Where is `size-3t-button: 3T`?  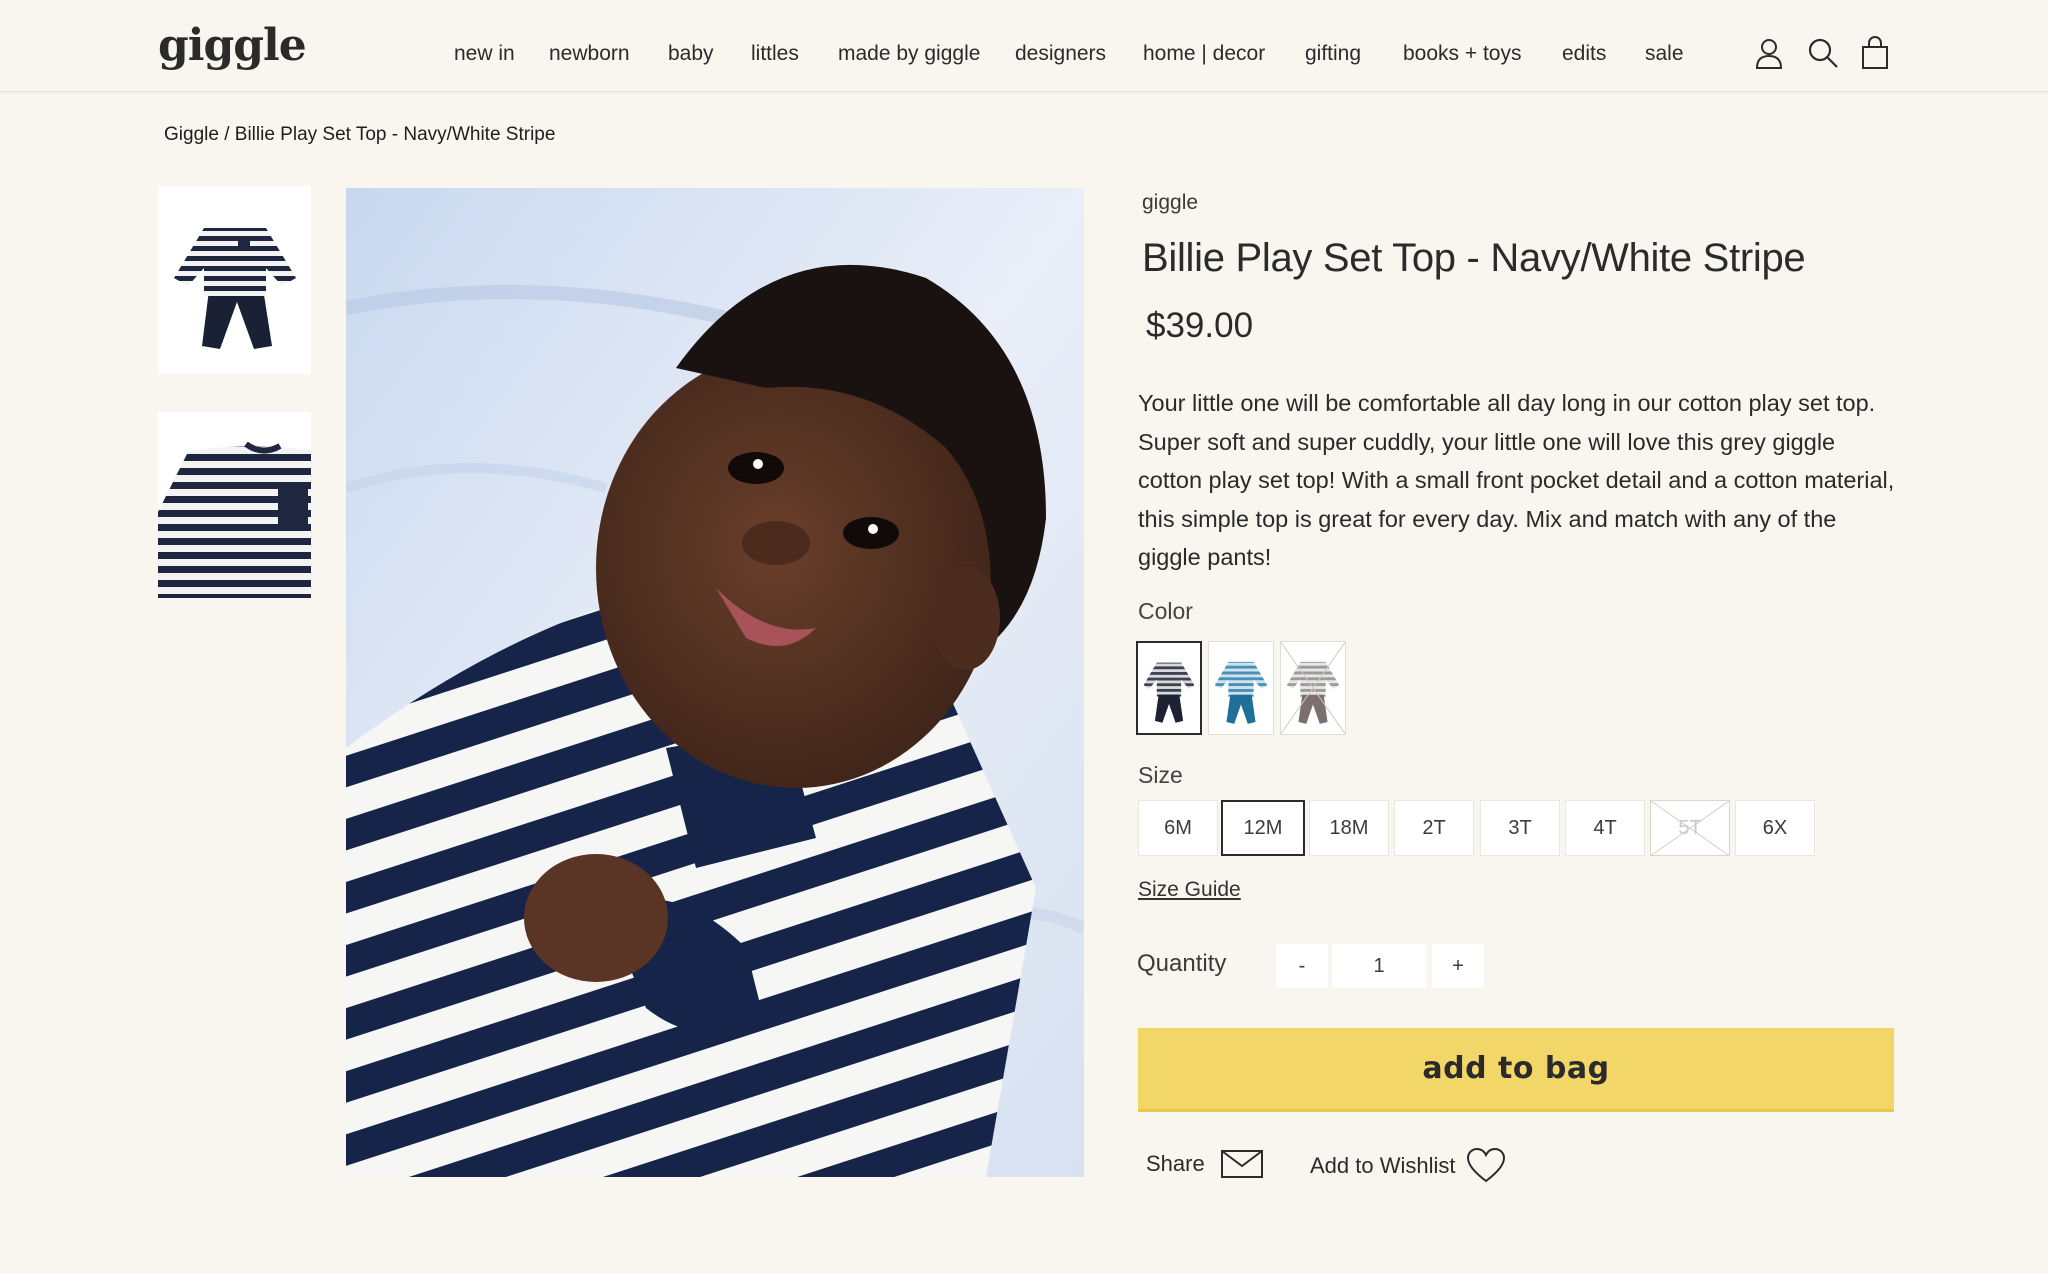 size-3t-button: 3T is located at coordinates (1520, 828).